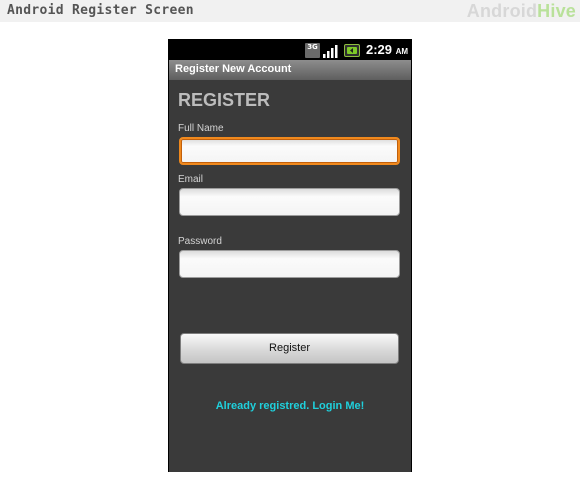 Image resolution: width=580 pixels, height=491 pixels. I want to click on brand-logo-part2: Hive, so click(556, 11).